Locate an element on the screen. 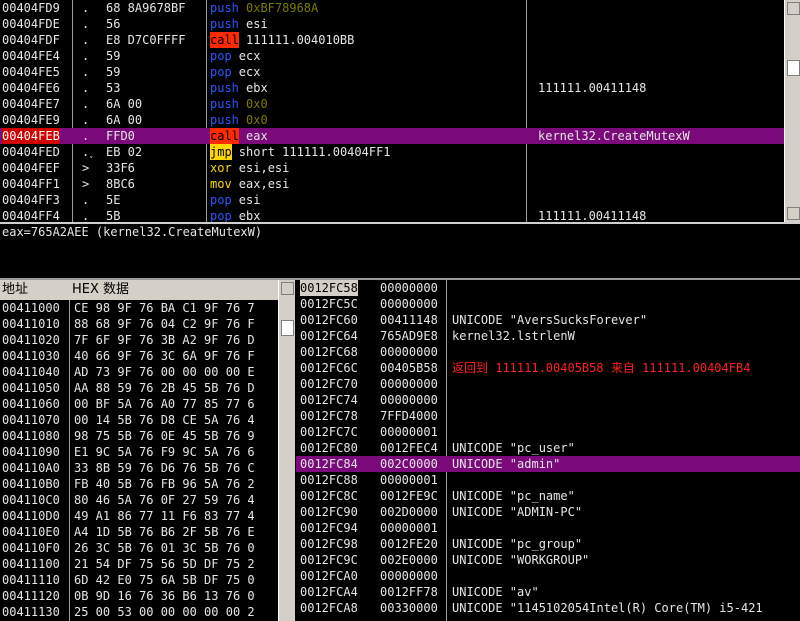 The height and width of the screenshot is (621, 800). scroll-down-arrow is located at coordinates (793, 213).